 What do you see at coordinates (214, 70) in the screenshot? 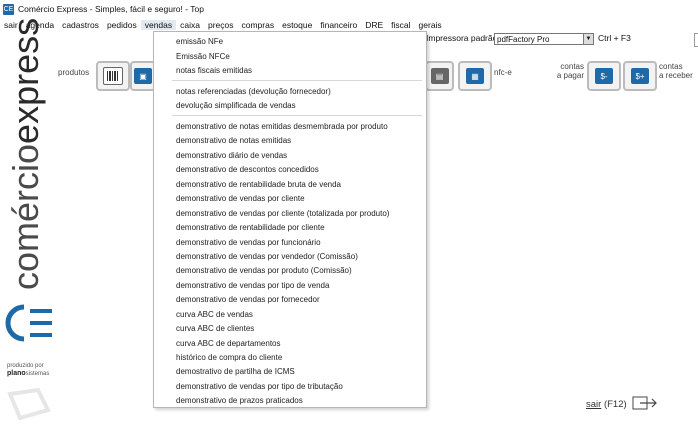
I see `menu-item-notas-emitidas: notas fiscais emitidas` at bounding box center [214, 70].